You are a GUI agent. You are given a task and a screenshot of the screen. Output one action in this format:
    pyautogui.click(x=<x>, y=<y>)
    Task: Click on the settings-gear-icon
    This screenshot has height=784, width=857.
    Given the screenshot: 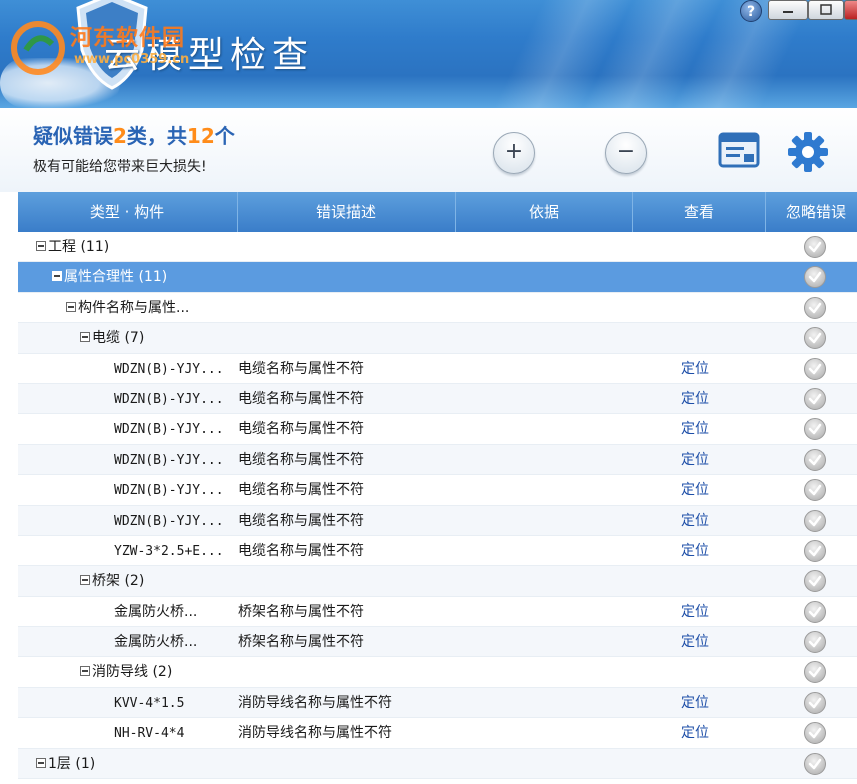 What is the action you would take?
    pyautogui.click(x=808, y=152)
    